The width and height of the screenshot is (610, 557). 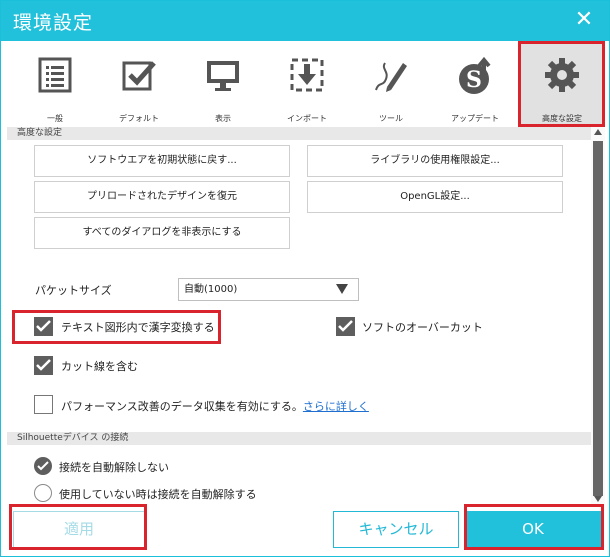 I want to click on checkbox-icon, so click(x=139, y=76).